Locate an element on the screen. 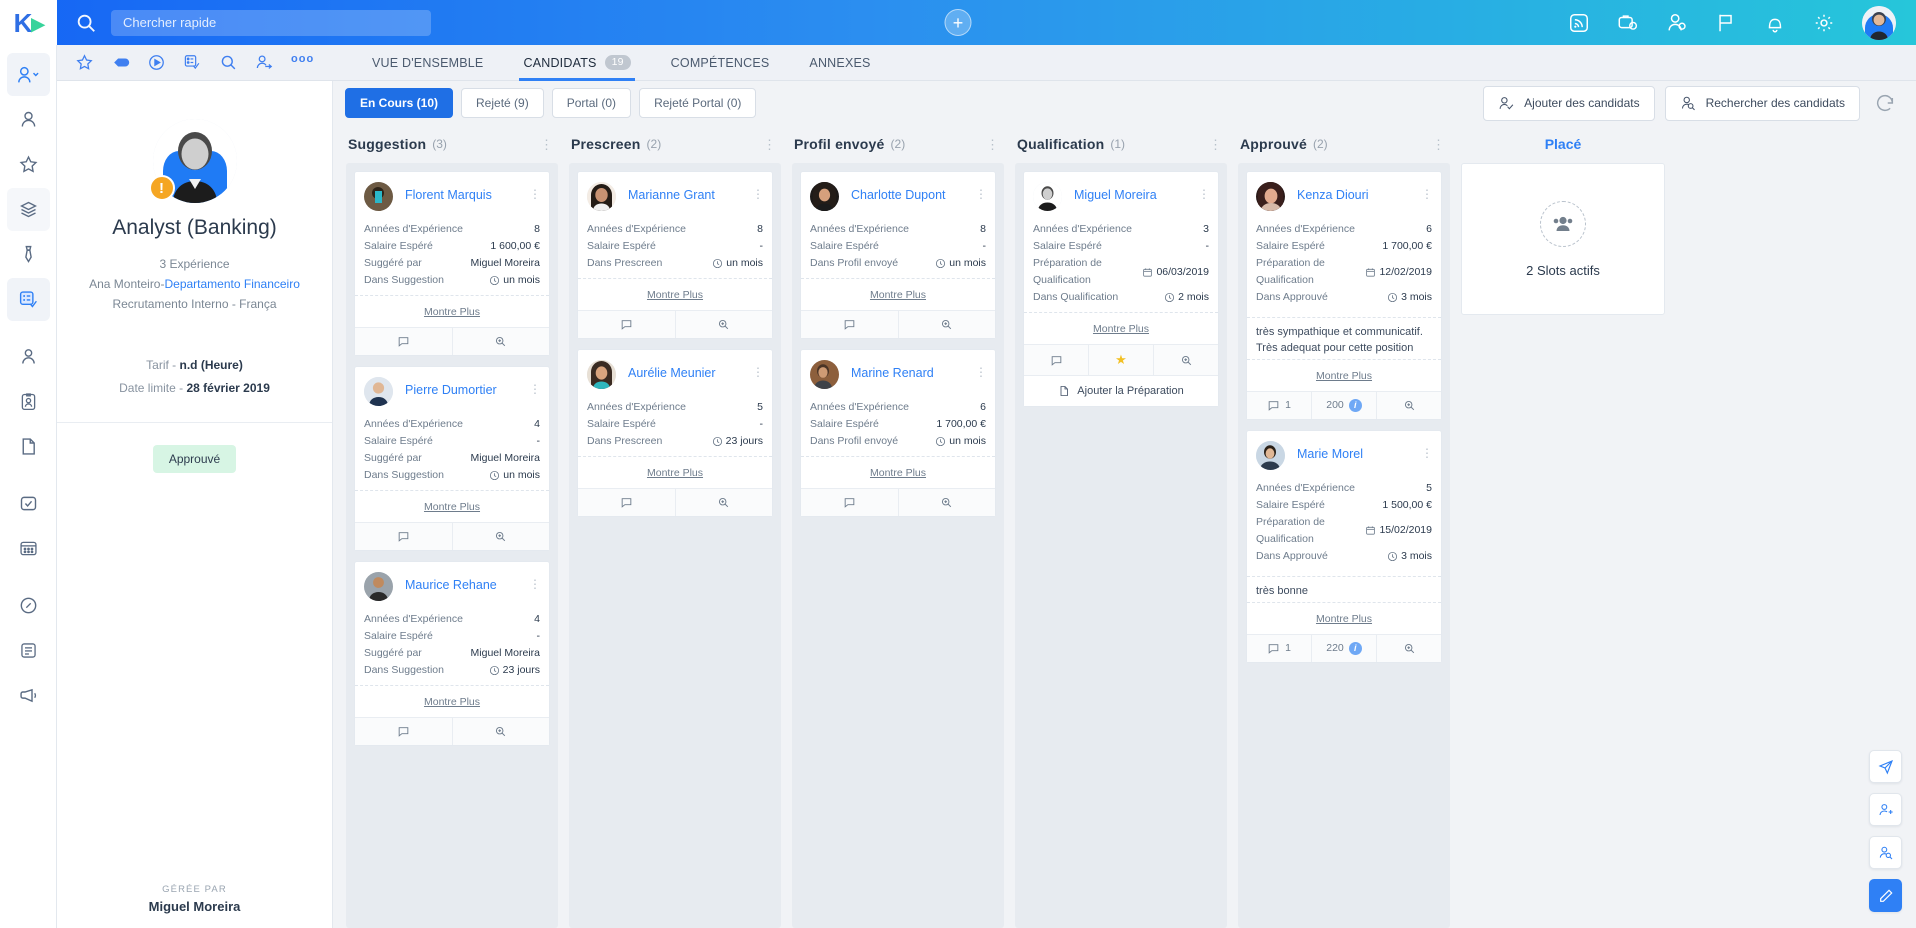  candidate-name: Charlotte Dupont is located at coordinates (913, 195).